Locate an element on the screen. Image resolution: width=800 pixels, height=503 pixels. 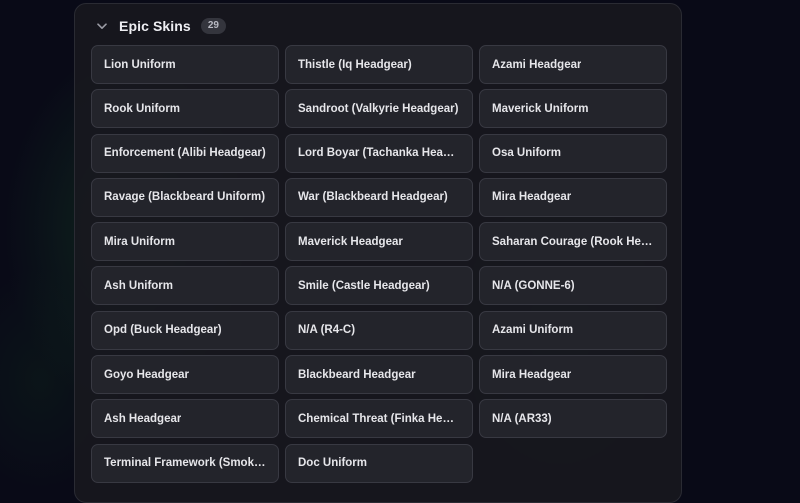
skin-label: Azami Headgear is located at coordinates (537, 64).